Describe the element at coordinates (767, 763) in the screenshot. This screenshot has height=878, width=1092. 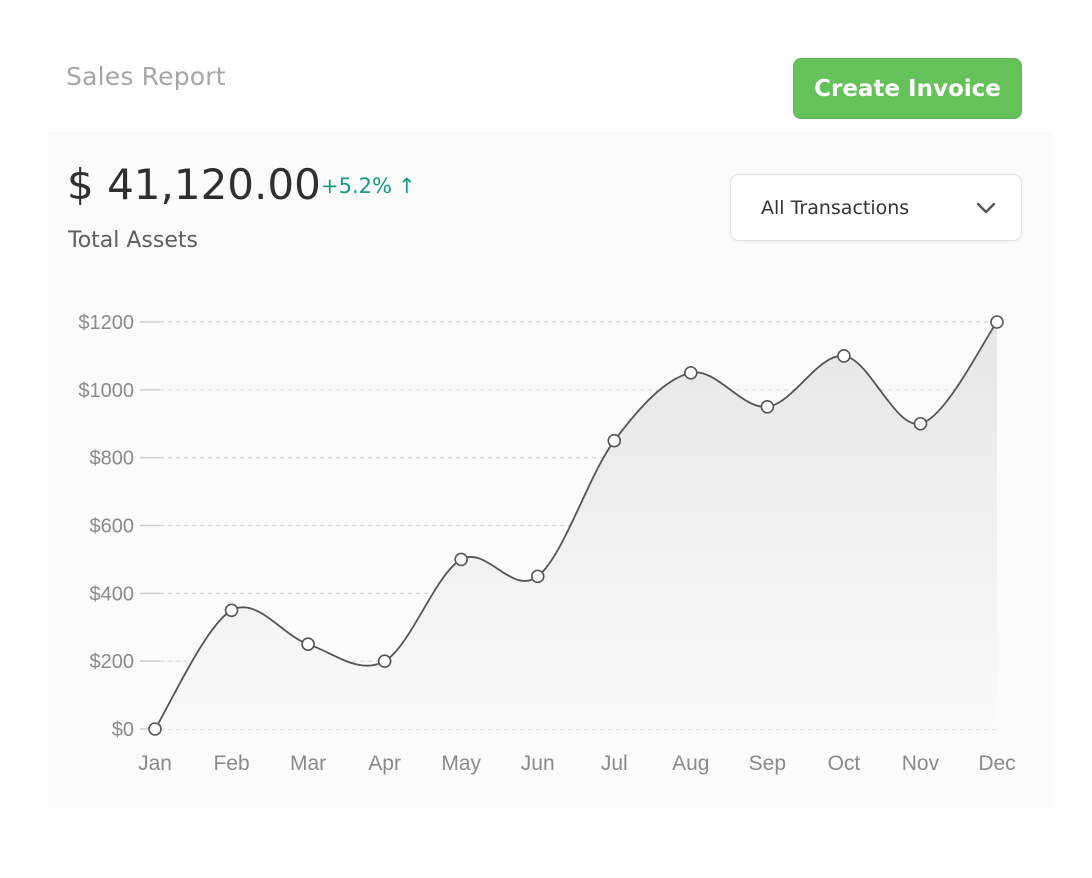
I see `x-tick-label: Sep` at that location.